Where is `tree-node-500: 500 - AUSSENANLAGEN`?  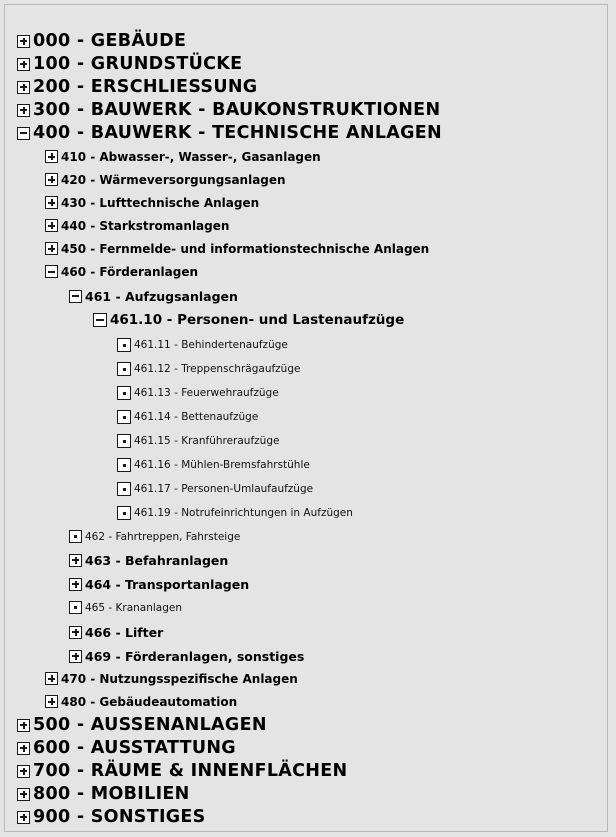 tree-node-500: 500 - AUSSENANLAGEN is located at coordinates (142, 725).